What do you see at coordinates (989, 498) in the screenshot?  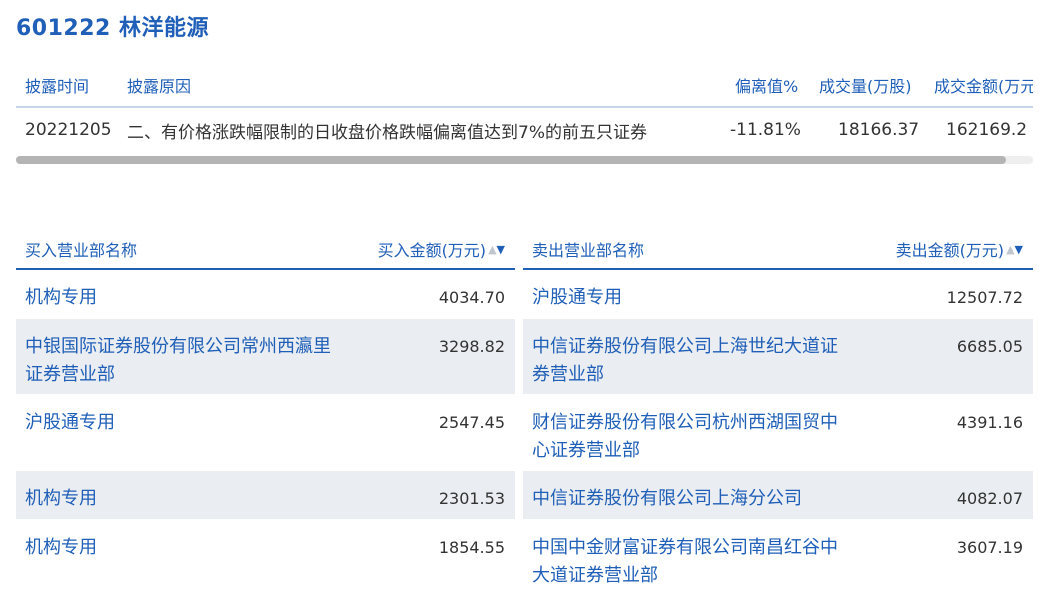 I see `sell-amount: 4082.07` at bounding box center [989, 498].